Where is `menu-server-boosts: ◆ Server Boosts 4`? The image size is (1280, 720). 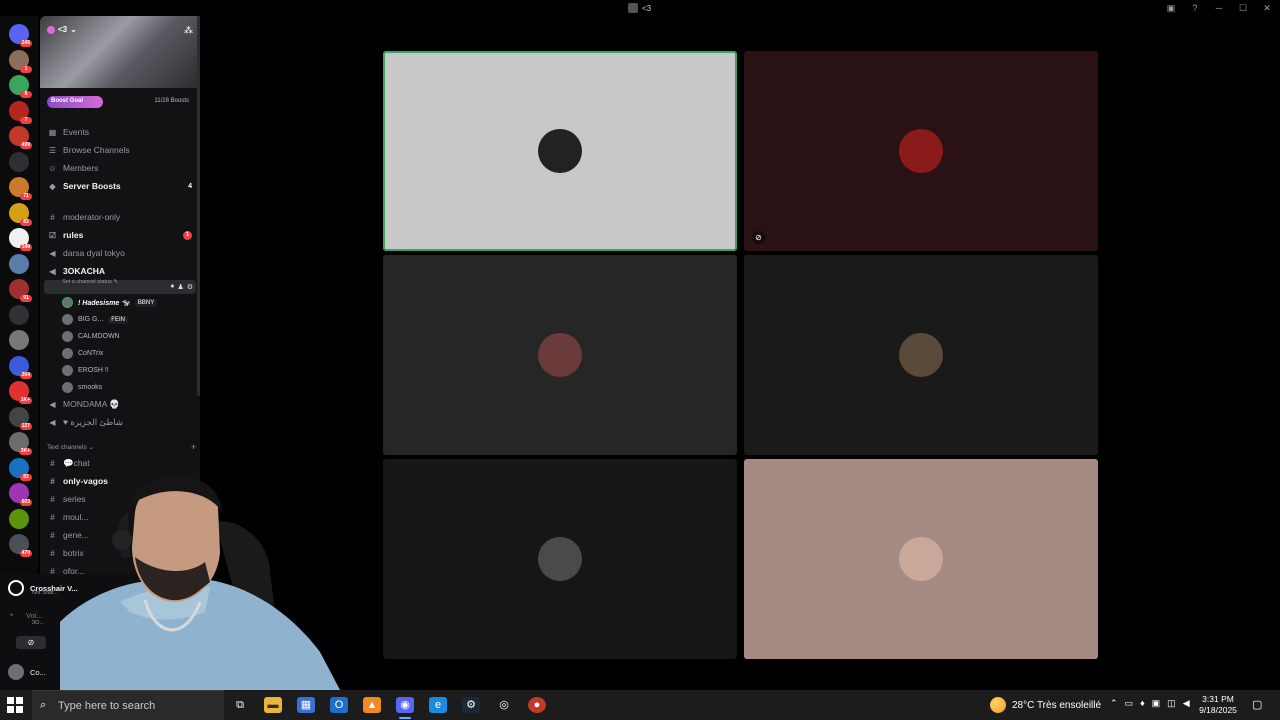
menu-server-boosts: ◆ Server Boosts 4 is located at coordinates (120, 186).